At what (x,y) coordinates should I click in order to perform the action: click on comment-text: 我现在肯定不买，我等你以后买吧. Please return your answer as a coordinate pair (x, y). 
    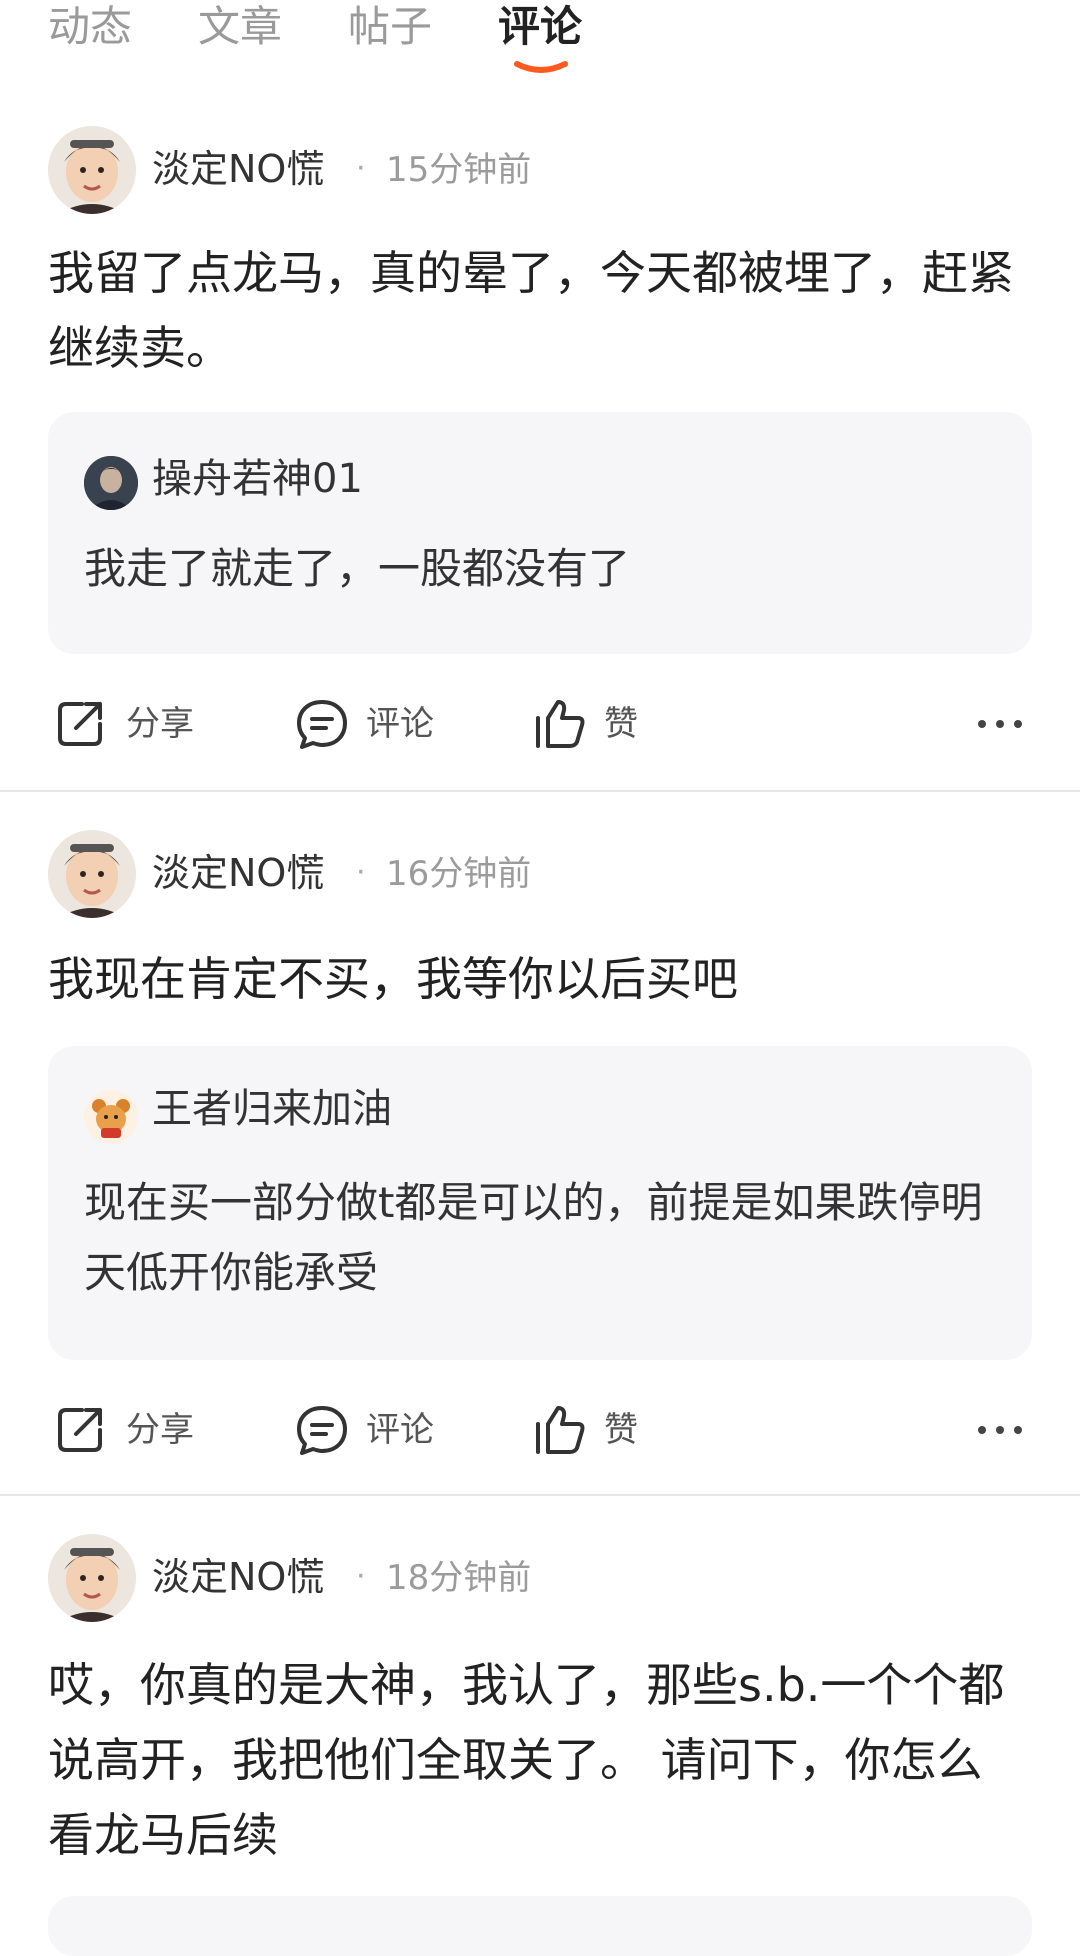
    Looking at the image, I should click on (533, 979).